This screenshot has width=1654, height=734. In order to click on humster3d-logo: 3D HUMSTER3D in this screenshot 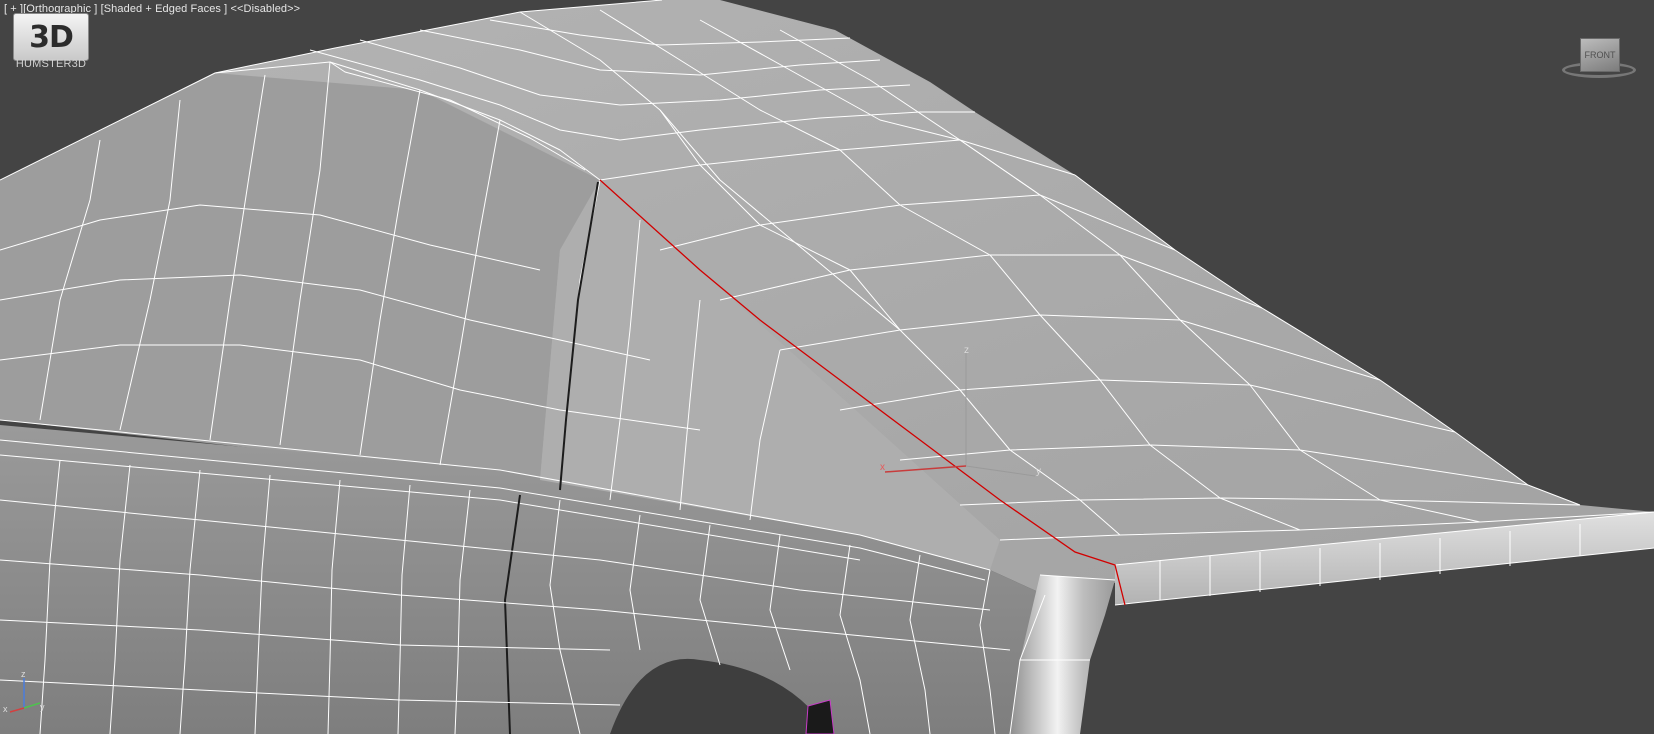, I will do `click(50, 41)`.